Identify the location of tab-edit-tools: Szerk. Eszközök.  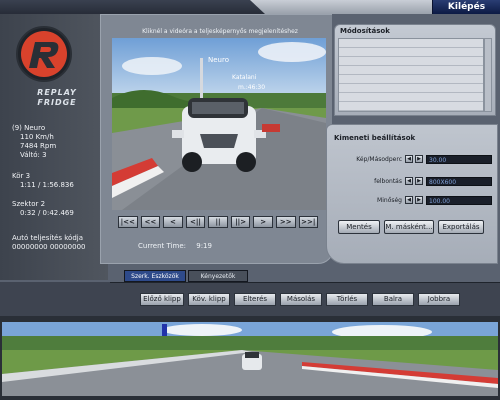
(155, 276).